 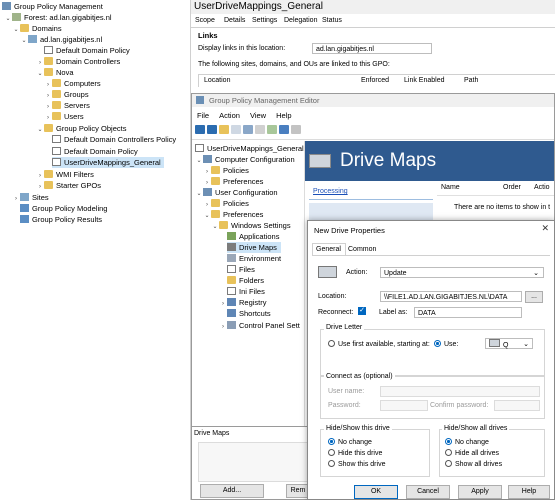 I want to click on tree-item-gpm: Group Policy Management, so click(x=52, y=6).